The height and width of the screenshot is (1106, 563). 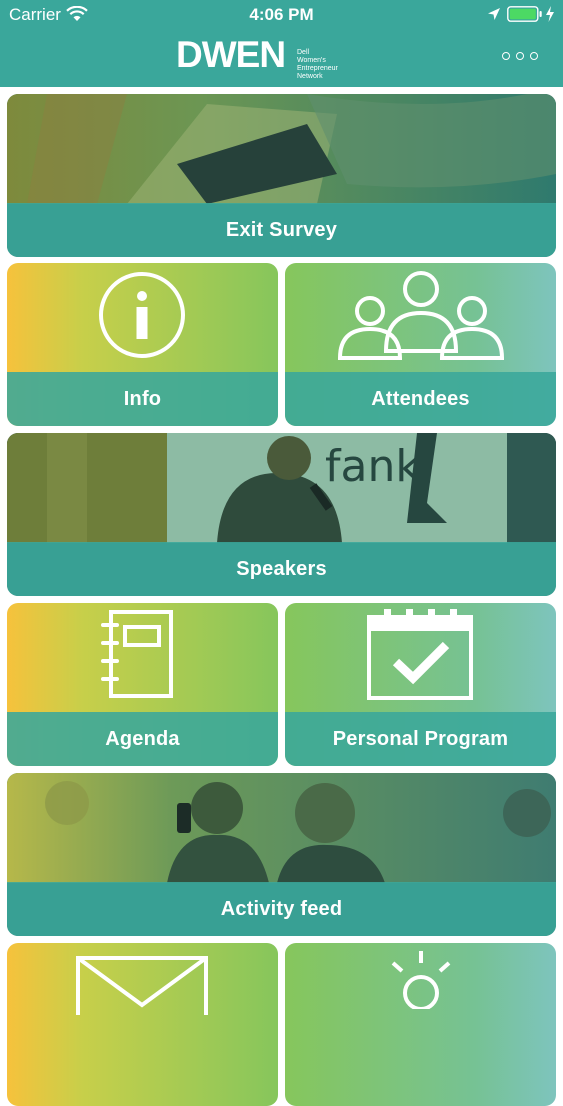 What do you see at coordinates (373, 466) in the screenshot?
I see `svg-text: fank` at bounding box center [373, 466].